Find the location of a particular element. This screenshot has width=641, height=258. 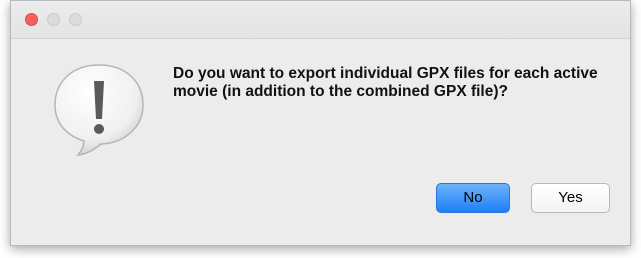

exclamation-bubble-icon is located at coordinates (99, 110).